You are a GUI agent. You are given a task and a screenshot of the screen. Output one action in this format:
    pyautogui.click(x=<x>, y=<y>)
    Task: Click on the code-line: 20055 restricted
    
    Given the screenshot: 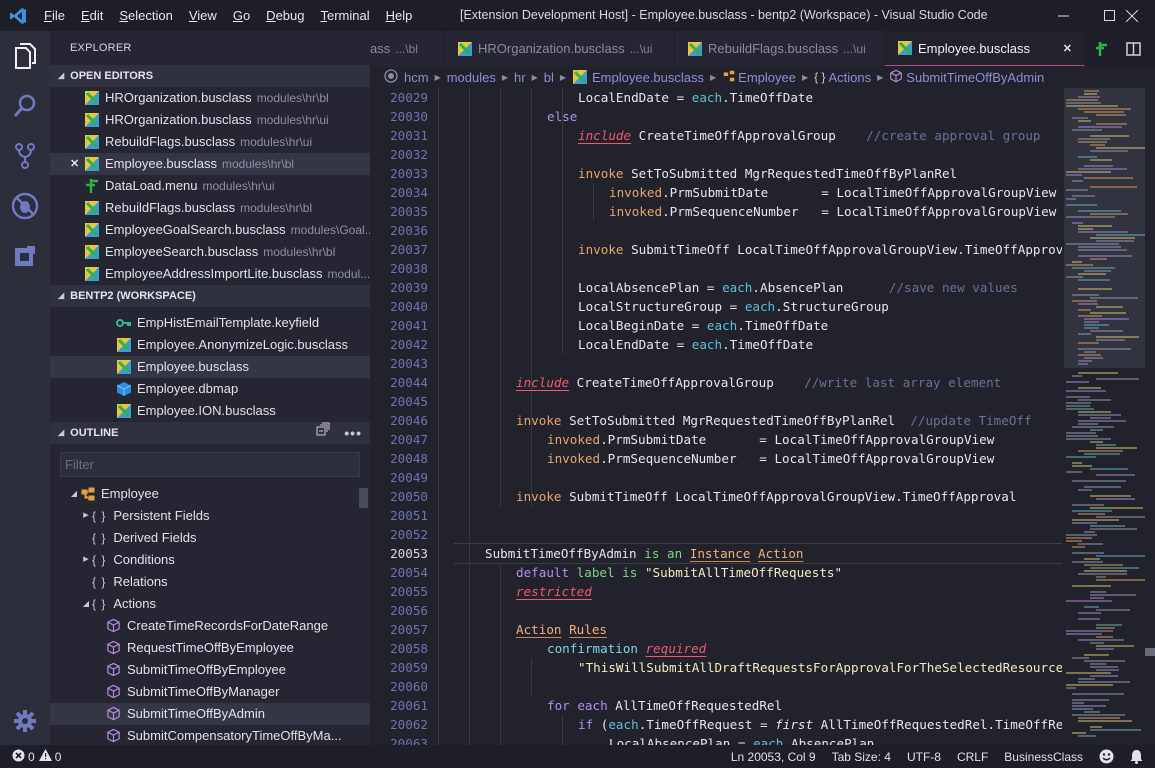 What is the action you would take?
    pyautogui.click(x=716, y=591)
    